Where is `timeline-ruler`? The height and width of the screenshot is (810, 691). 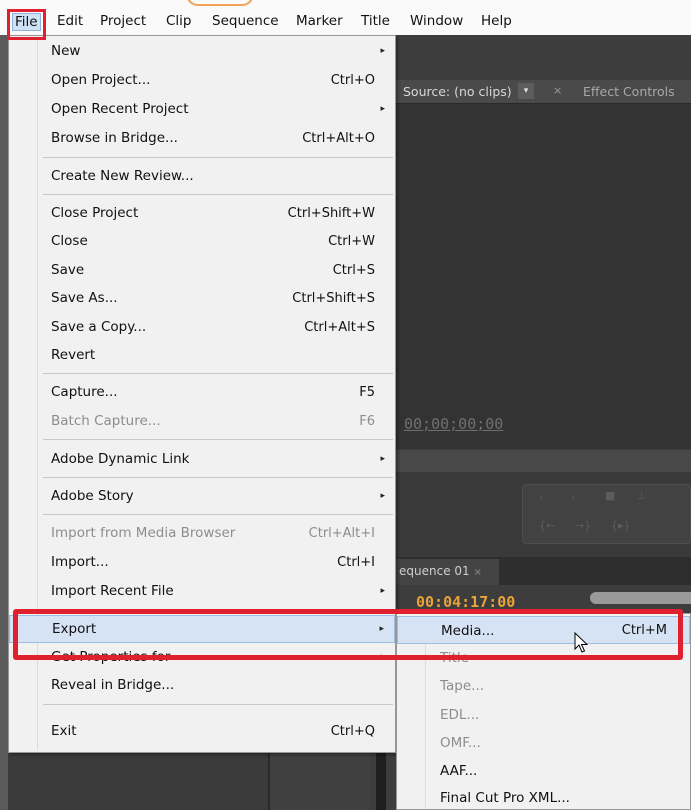
timeline-ruler is located at coordinates (640, 598).